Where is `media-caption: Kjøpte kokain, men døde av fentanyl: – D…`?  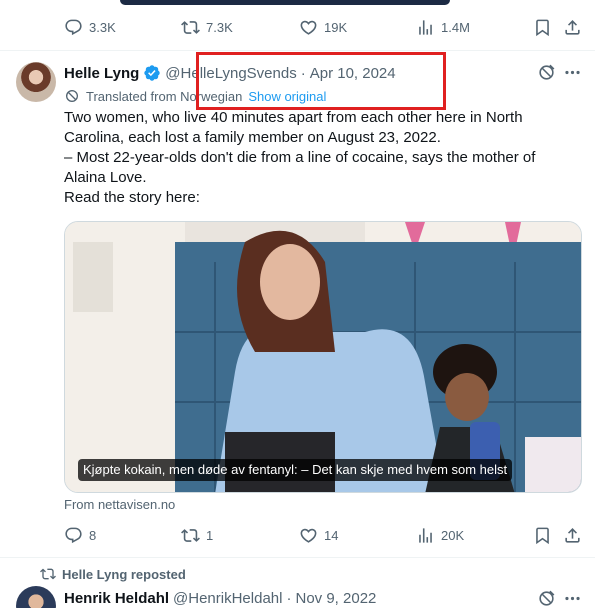
media-caption: Kjøpte kokain, men døde av fentanyl: – D… is located at coordinates (295, 470).